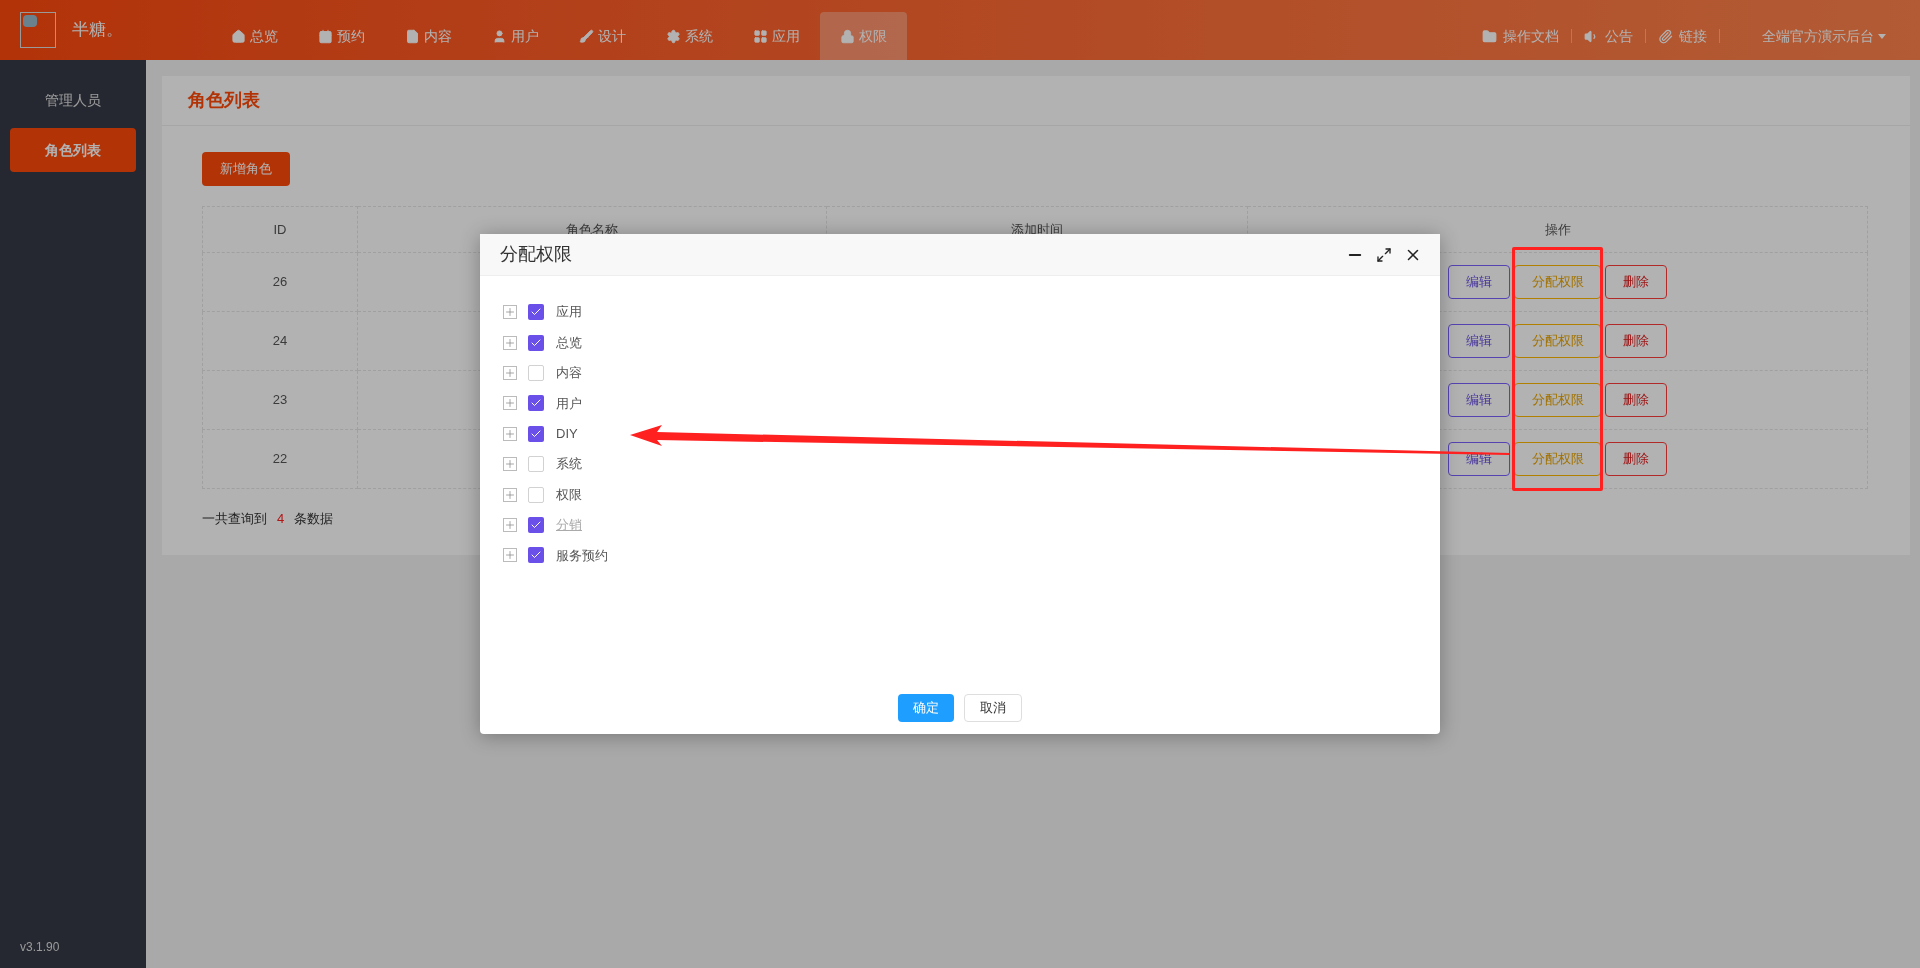 The image size is (1920, 968). I want to click on grid-icon, so click(760, 36).